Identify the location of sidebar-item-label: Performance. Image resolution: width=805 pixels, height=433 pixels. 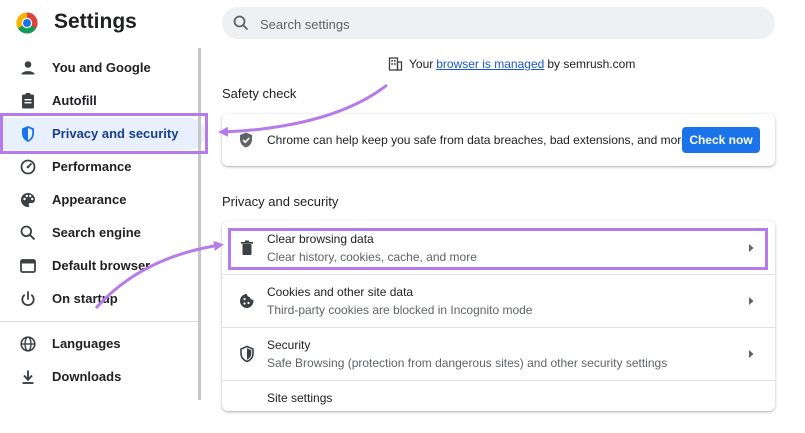
(92, 166).